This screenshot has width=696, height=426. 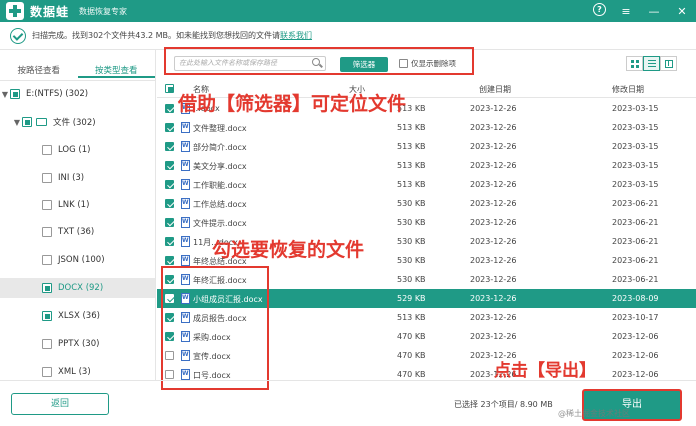 I want to click on tree-item-xml: XML (3), so click(x=66, y=372).